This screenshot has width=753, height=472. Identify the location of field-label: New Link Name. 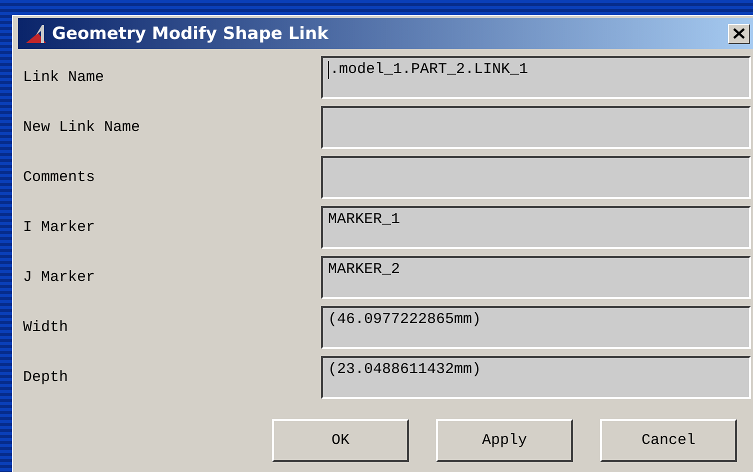
(82, 127).